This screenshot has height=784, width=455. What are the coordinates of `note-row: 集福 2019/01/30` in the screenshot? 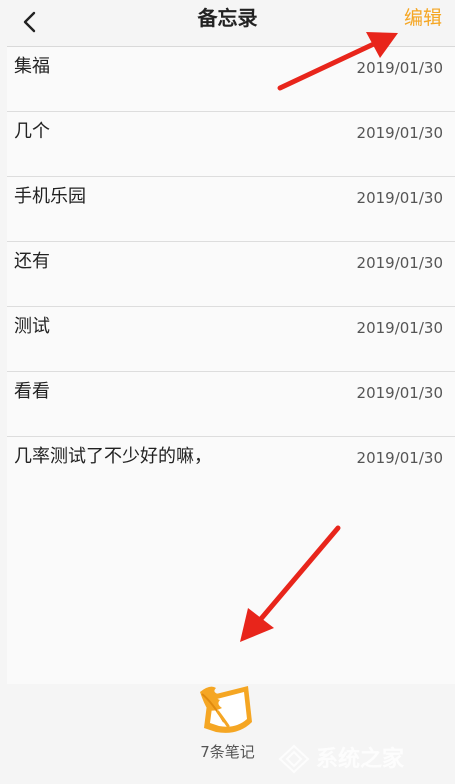 It's located at (231, 79).